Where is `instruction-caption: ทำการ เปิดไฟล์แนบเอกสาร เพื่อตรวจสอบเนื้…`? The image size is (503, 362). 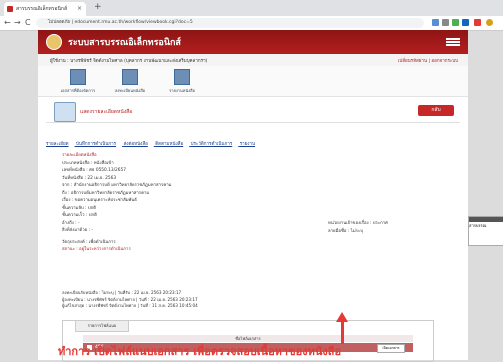 instruction-caption: ทำการ เปิดไฟล์แนบเอกสาร เพื่อตรวจสอบเนื้… is located at coordinates (200, 351).